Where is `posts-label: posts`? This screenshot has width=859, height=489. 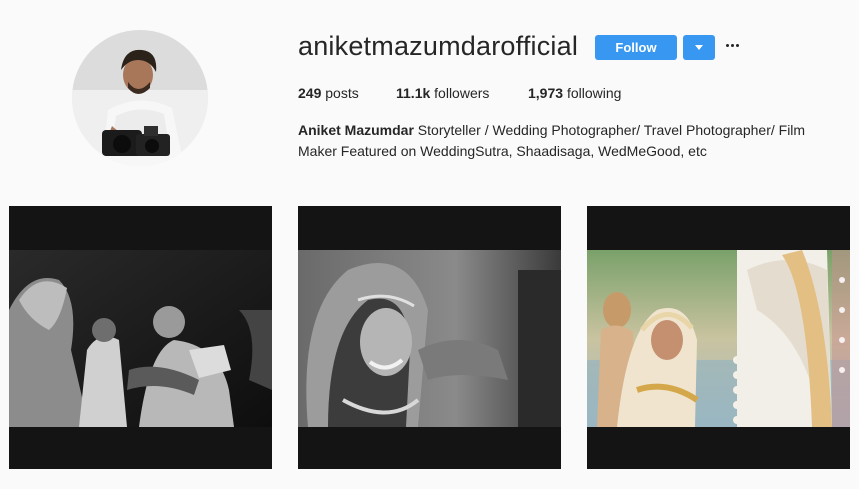
posts-label: posts is located at coordinates (342, 93).